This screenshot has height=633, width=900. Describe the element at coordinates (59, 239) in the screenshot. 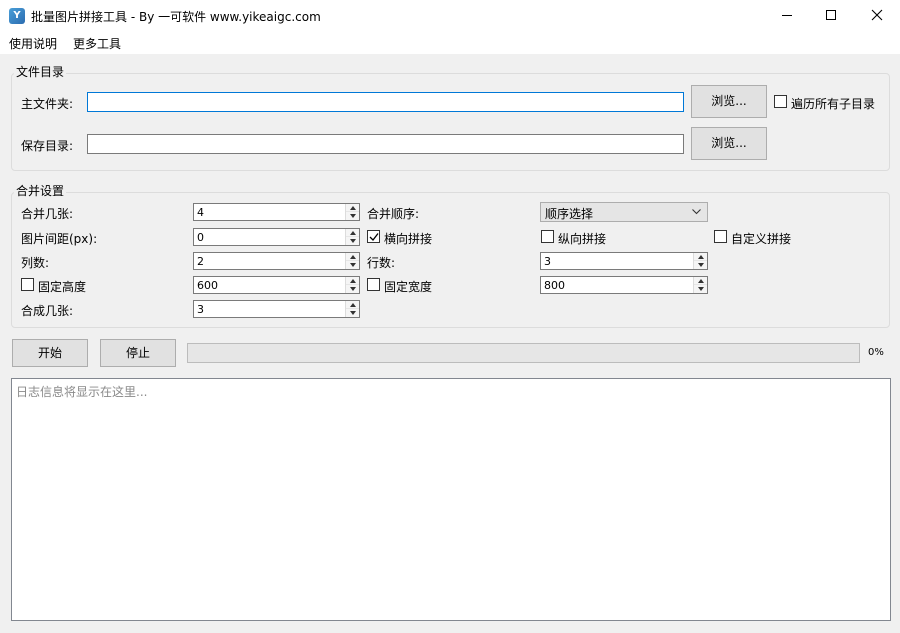

I see `spacing-label: 图片间距(px):` at that location.